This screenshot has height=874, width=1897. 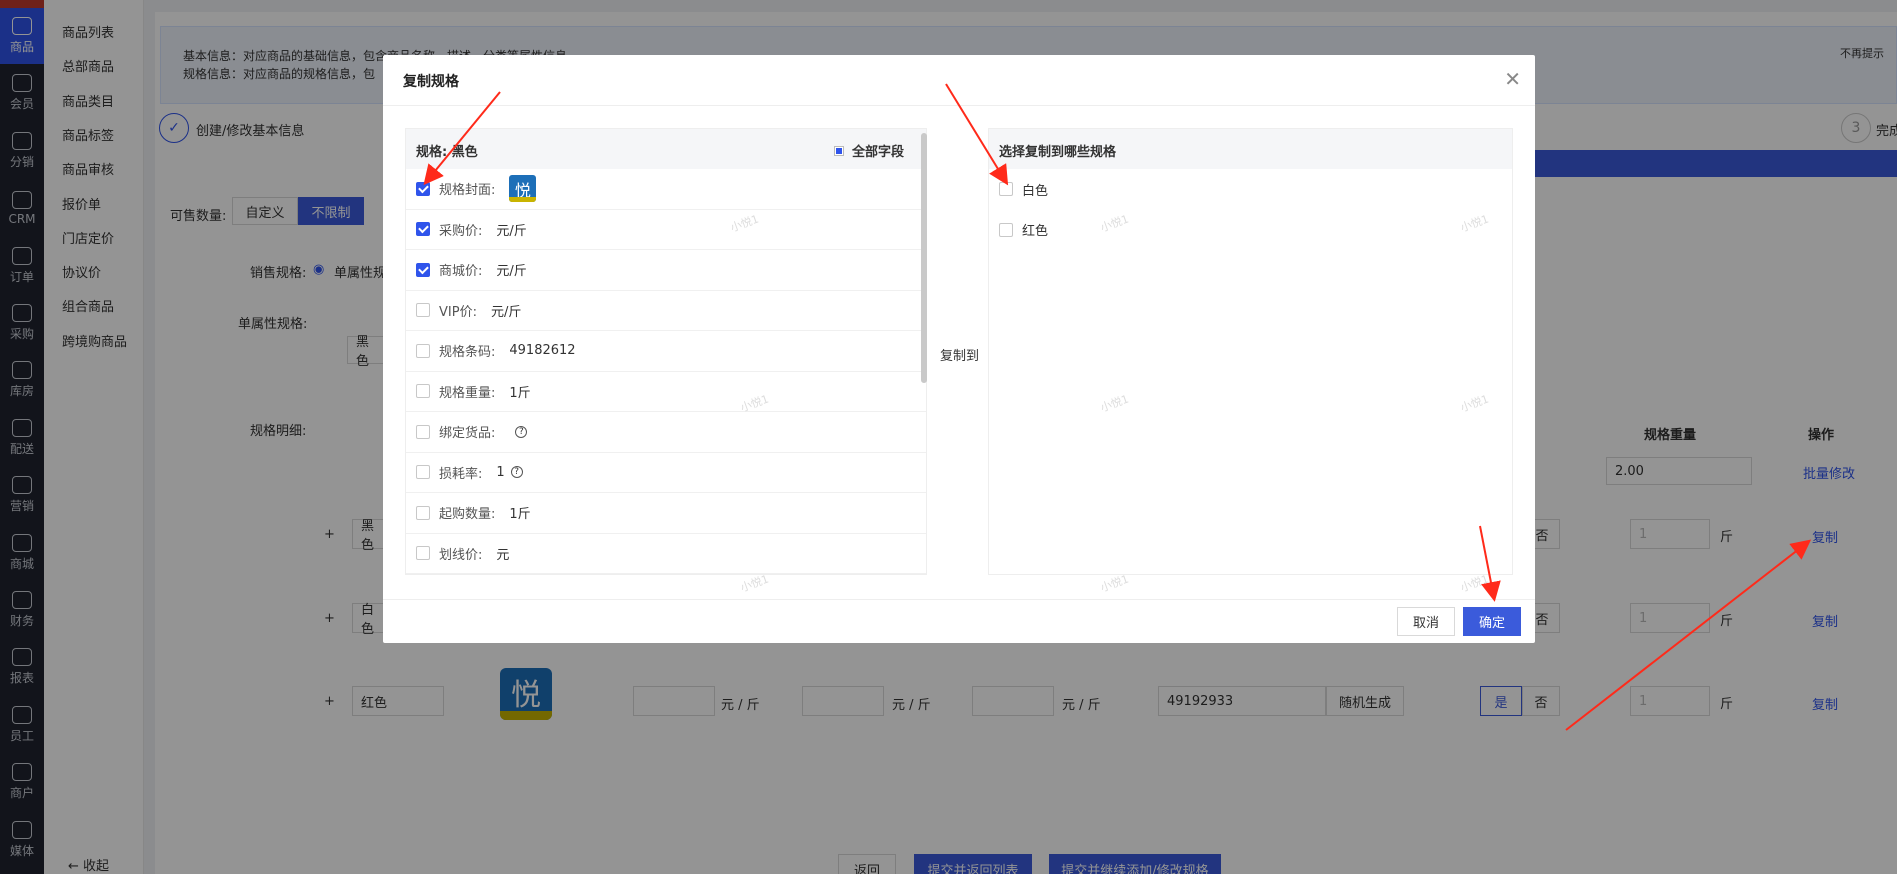 What do you see at coordinates (666, 392) in the screenshot?
I see `field-row: 规格重量: 1斤` at bounding box center [666, 392].